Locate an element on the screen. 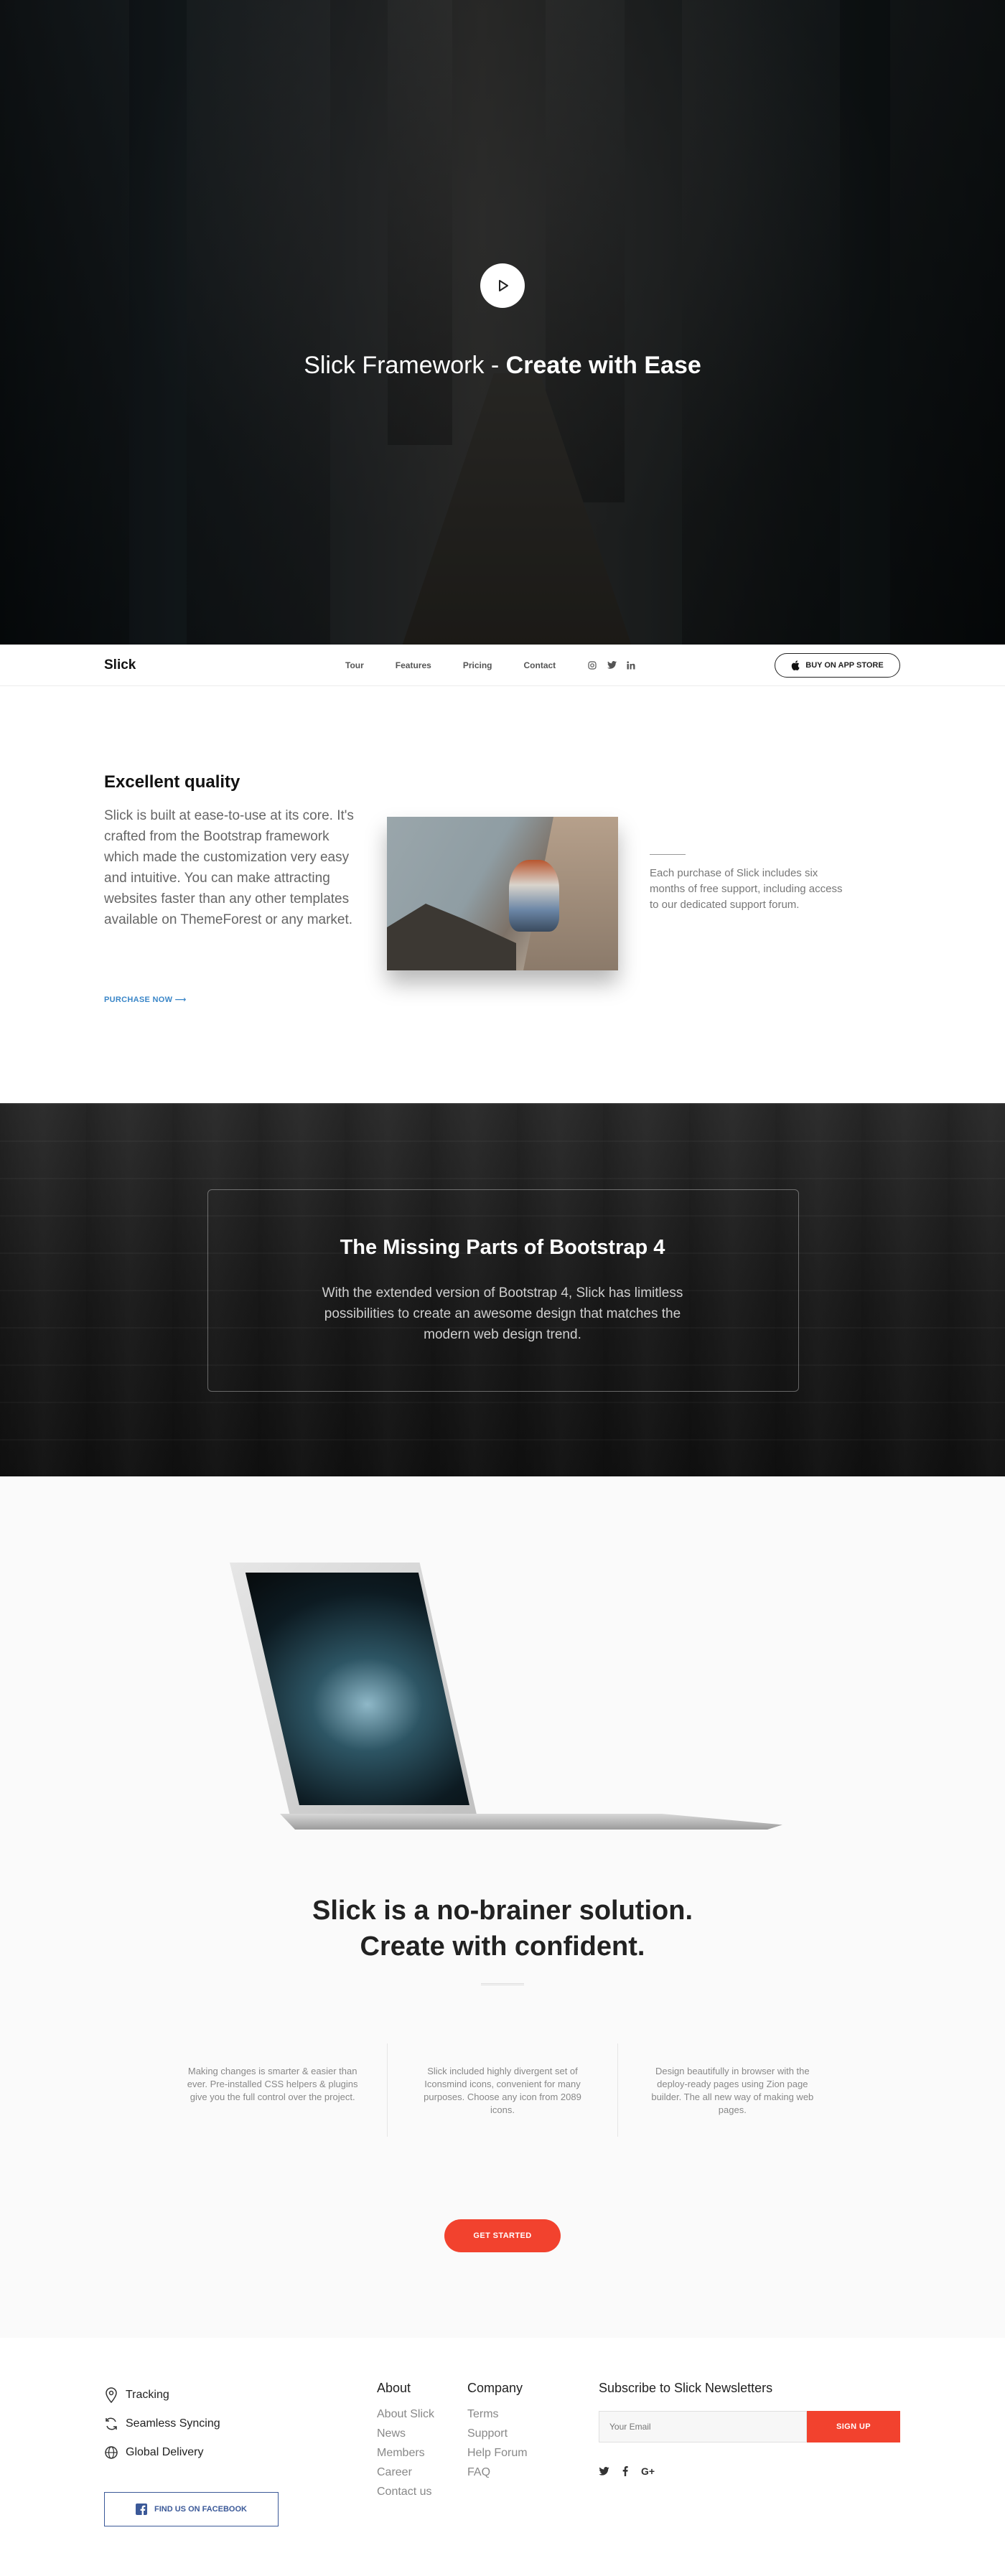  footer-company-column: Company Terms Support Help Forum FAQ is located at coordinates (498, 2431).